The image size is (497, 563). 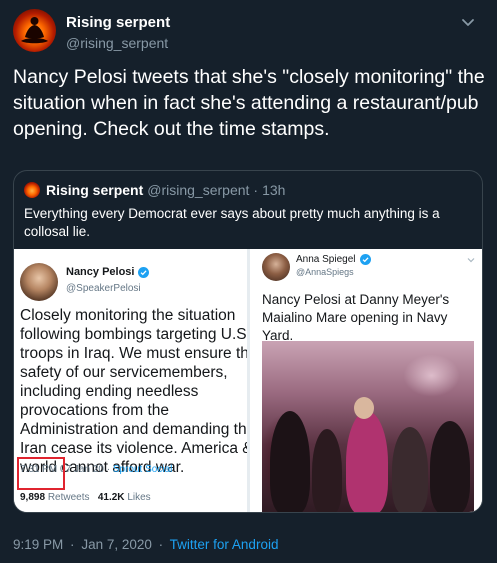 What do you see at coordinates (224, 544) in the screenshot?
I see `footer-source: Twitter for Android` at bounding box center [224, 544].